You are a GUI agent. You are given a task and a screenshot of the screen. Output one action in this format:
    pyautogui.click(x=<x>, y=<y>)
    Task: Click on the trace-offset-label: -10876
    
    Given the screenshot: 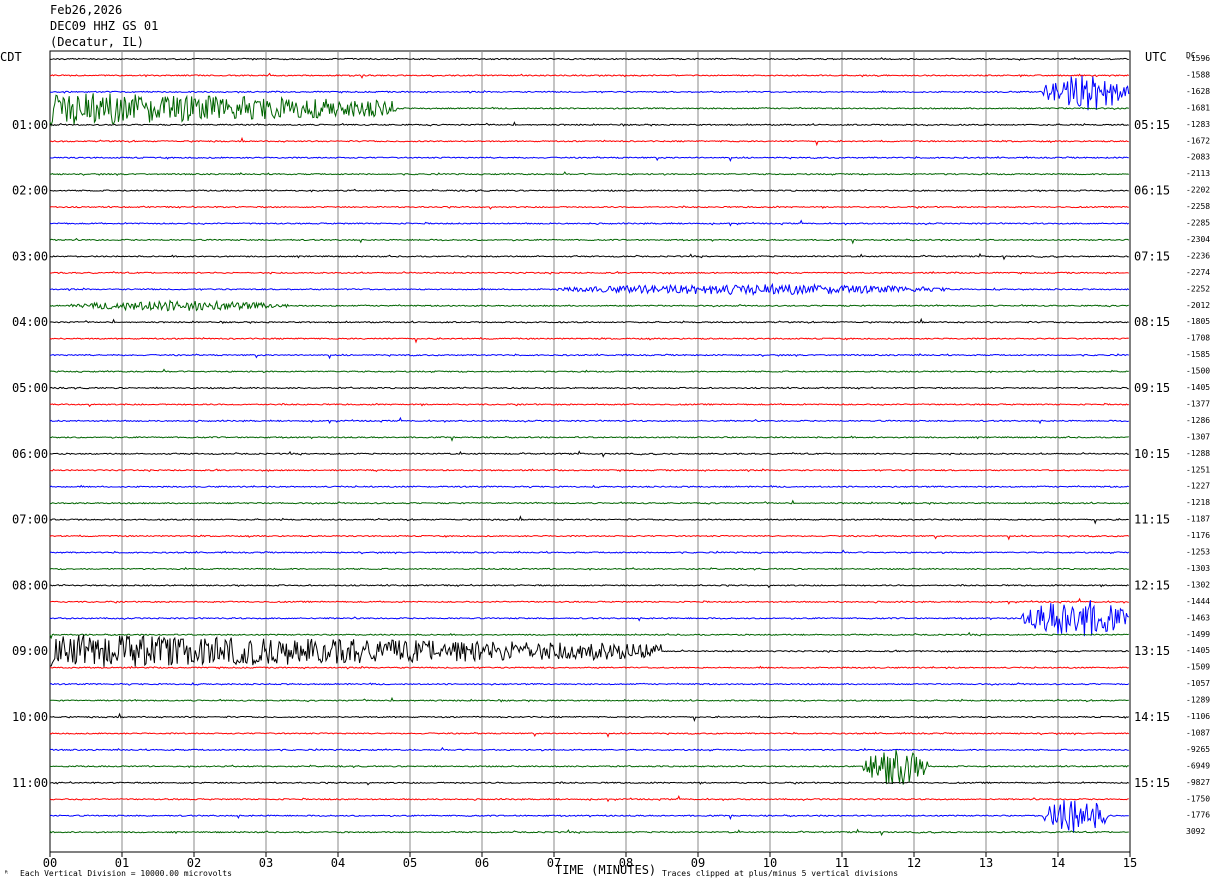 What is the action you would take?
    pyautogui.click(x=1198, y=732)
    